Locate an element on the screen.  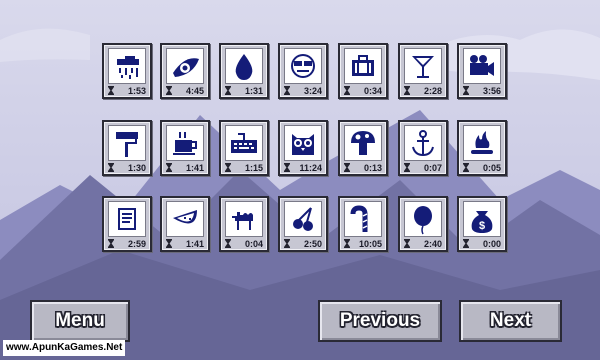
puzzle-time: 4:45 is located at coordinates (194, 91).